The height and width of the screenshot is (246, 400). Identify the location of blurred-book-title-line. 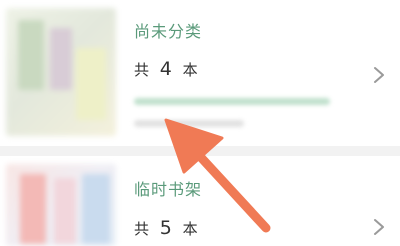
(232, 101).